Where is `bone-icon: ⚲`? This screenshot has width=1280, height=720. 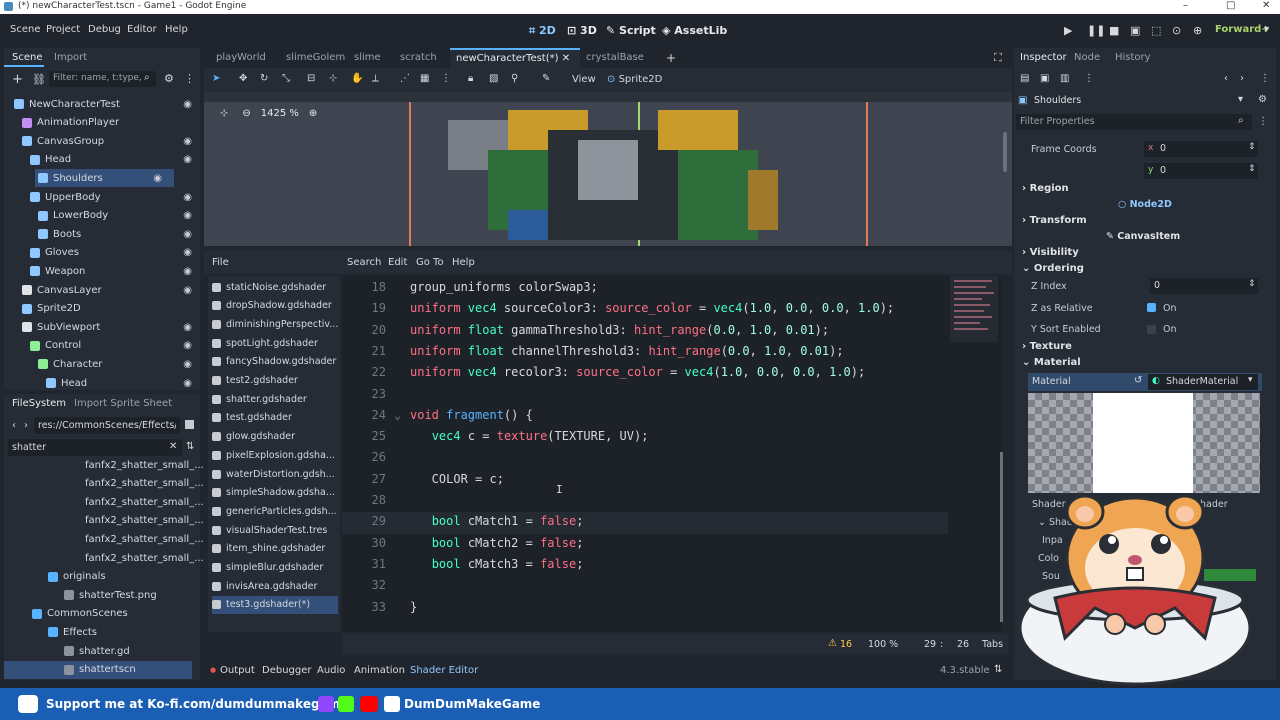 bone-icon: ⚲ is located at coordinates (514, 78).